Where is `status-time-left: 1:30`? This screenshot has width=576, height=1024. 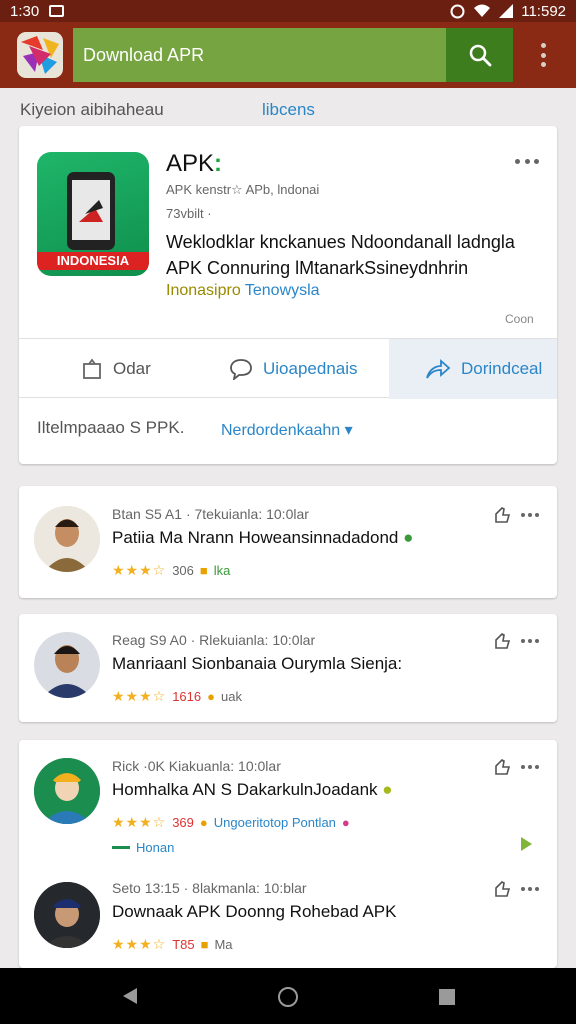
status-time-left: 1:30 is located at coordinates (25, 11).